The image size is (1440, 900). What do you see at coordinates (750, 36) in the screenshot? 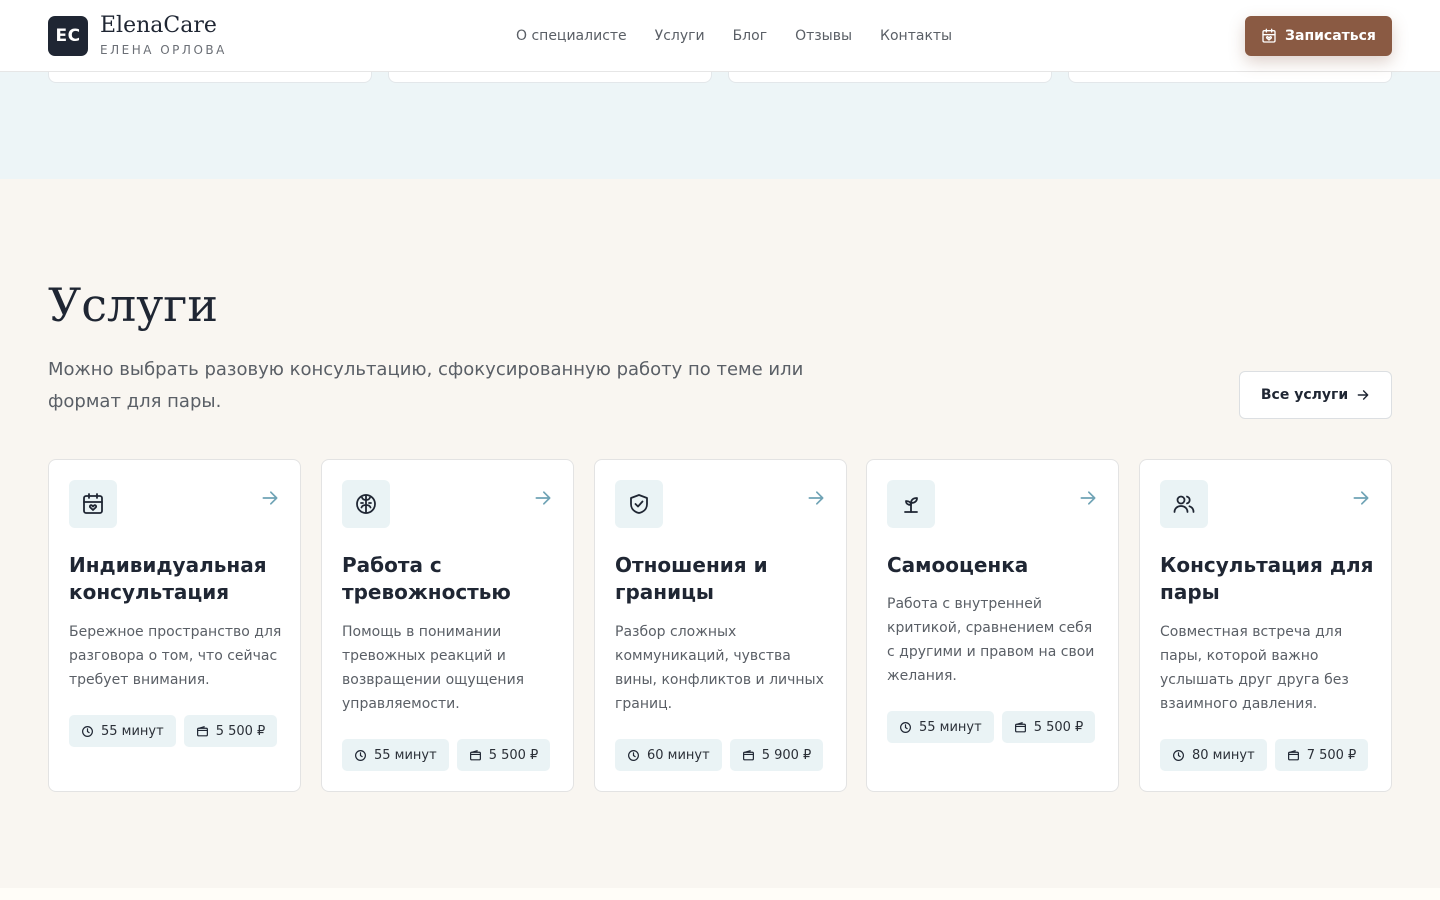
I see `nav-link-blog: Блог` at bounding box center [750, 36].